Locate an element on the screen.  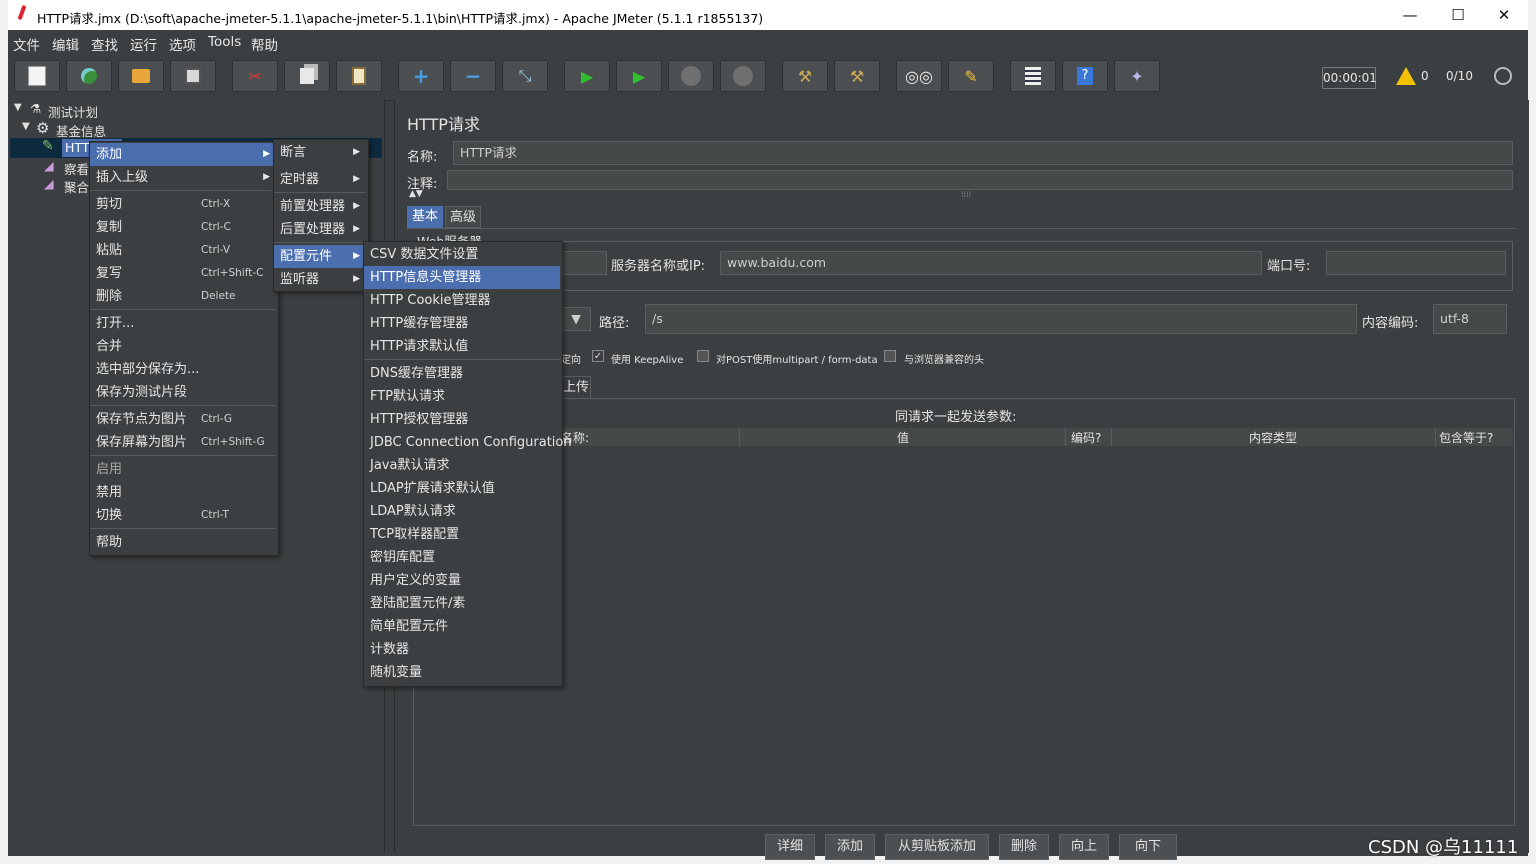
menu-item-ldap-defaults: LDAP默认请求 is located at coordinates (462, 511).